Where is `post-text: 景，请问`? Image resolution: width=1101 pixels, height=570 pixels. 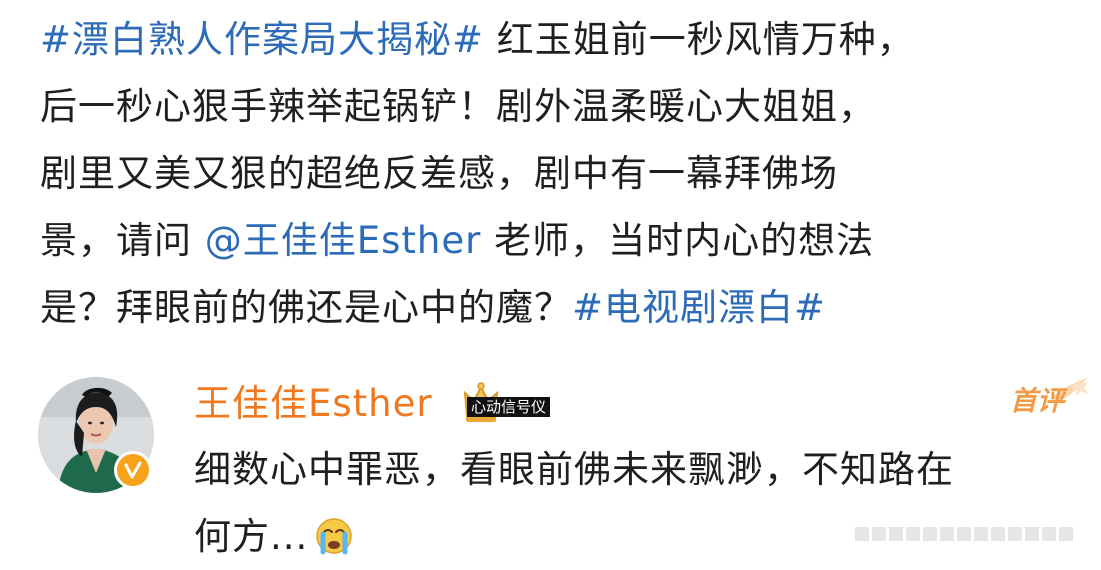
post-text: 景，请问 is located at coordinates (122, 240).